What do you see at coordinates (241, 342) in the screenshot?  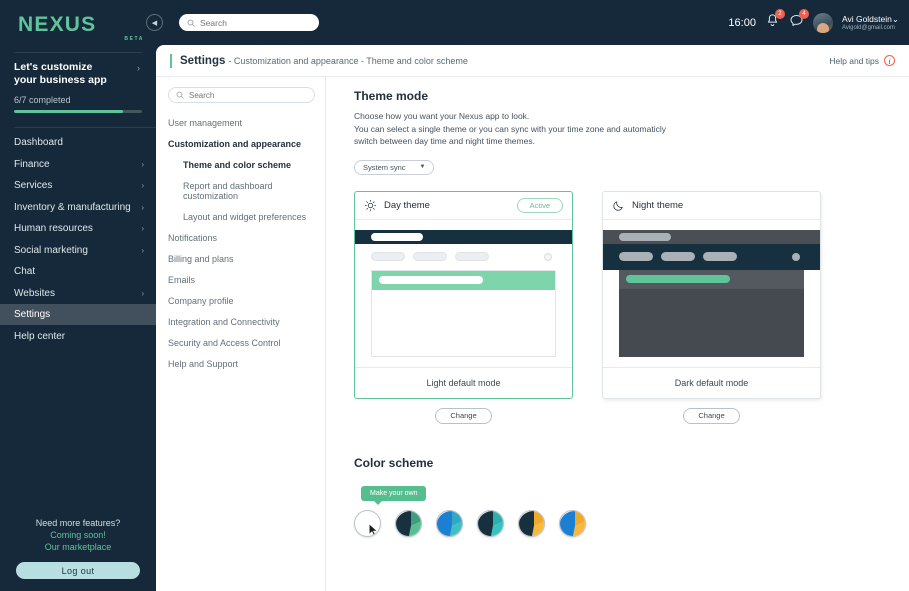 I see `submenu-item-security: Security and Access Control` at bounding box center [241, 342].